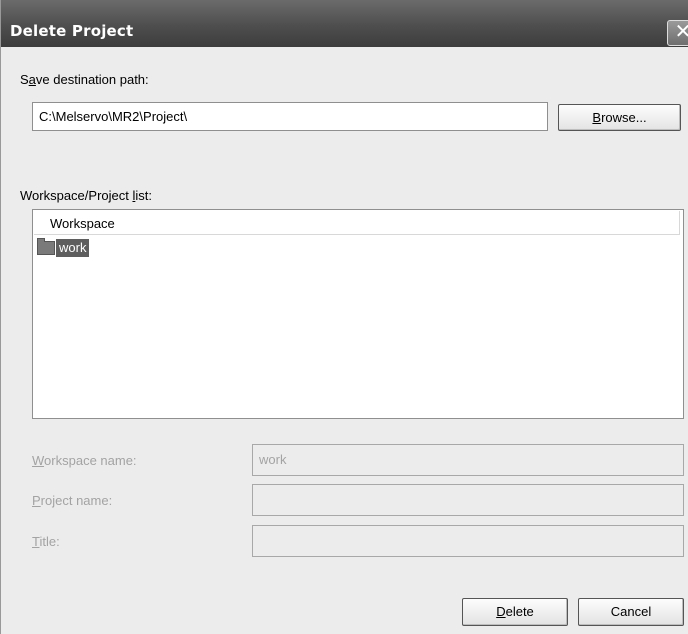  I want to click on workspace-name-field: work, so click(468, 460).